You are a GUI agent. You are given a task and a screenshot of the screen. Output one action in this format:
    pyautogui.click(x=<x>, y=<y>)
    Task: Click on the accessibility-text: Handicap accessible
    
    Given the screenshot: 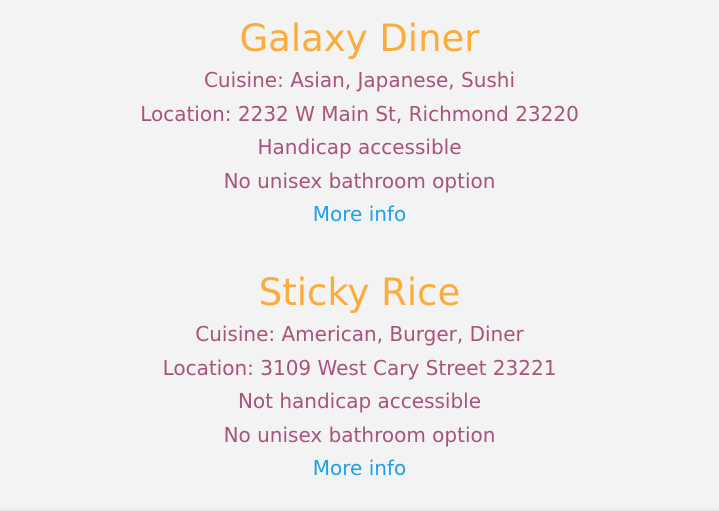 What is the action you would take?
    pyautogui.click(x=359, y=147)
    